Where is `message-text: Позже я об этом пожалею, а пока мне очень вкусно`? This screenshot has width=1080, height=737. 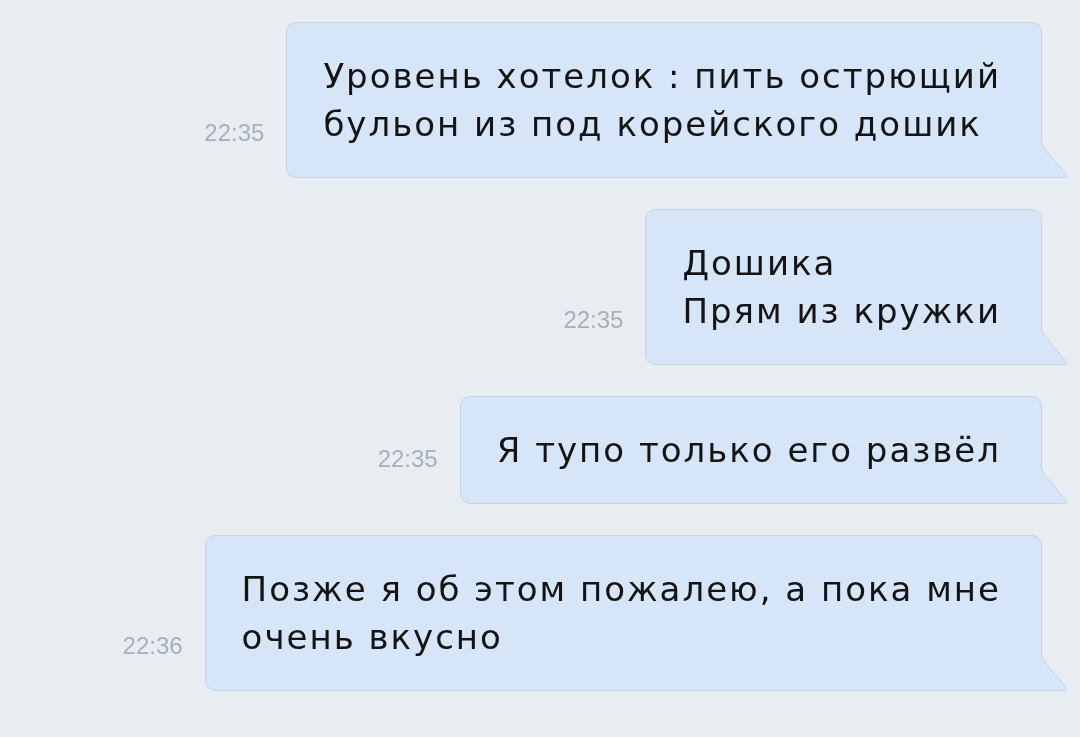
message-text: Позже я об этом пожалею, а пока мне очень вкусно is located at coordinates (621, 613).